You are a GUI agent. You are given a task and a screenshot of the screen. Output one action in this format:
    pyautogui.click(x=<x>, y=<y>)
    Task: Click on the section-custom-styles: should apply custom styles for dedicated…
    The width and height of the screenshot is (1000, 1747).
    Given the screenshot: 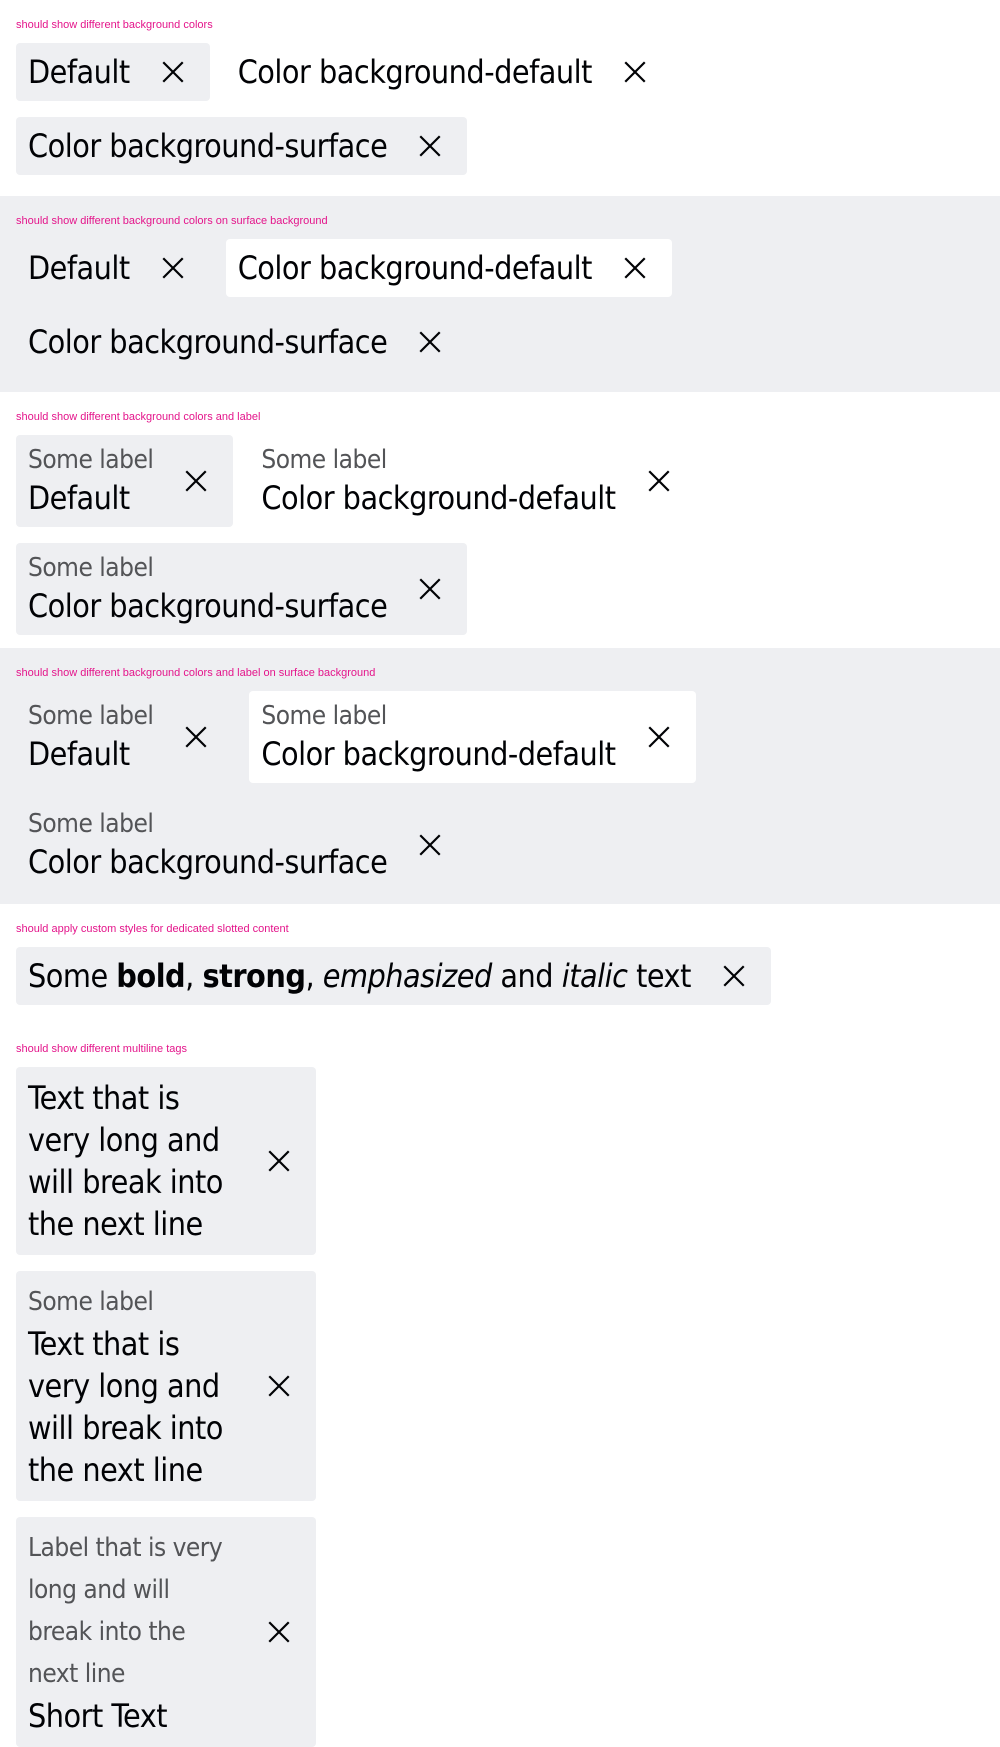 What is the action you would take?
    pyautogui.click(x=500, y=964)
    